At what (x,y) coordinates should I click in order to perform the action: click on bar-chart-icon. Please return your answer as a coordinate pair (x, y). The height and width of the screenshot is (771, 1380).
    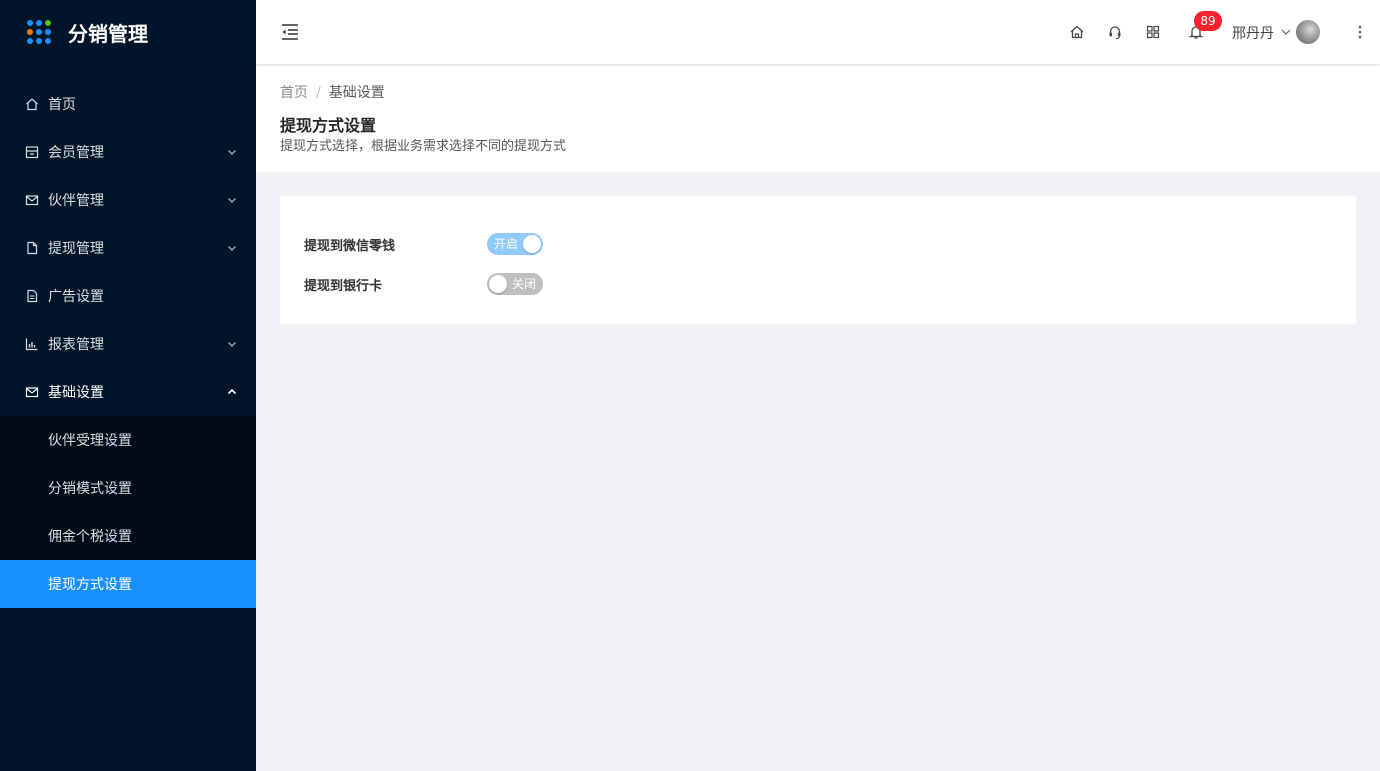
    Looking at the image, I should click on (32, 344).